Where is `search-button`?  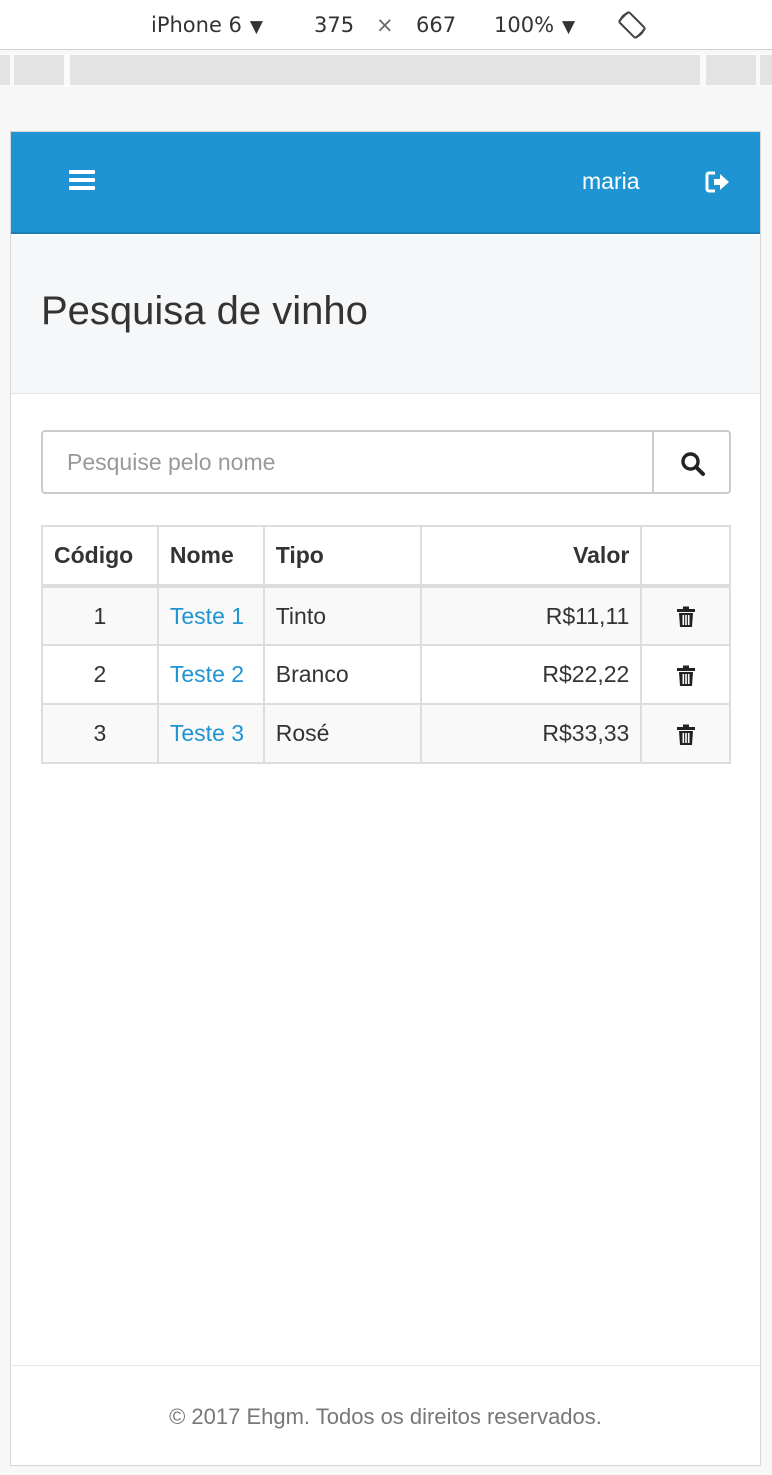 search-button is located at coordinates (691, 462).